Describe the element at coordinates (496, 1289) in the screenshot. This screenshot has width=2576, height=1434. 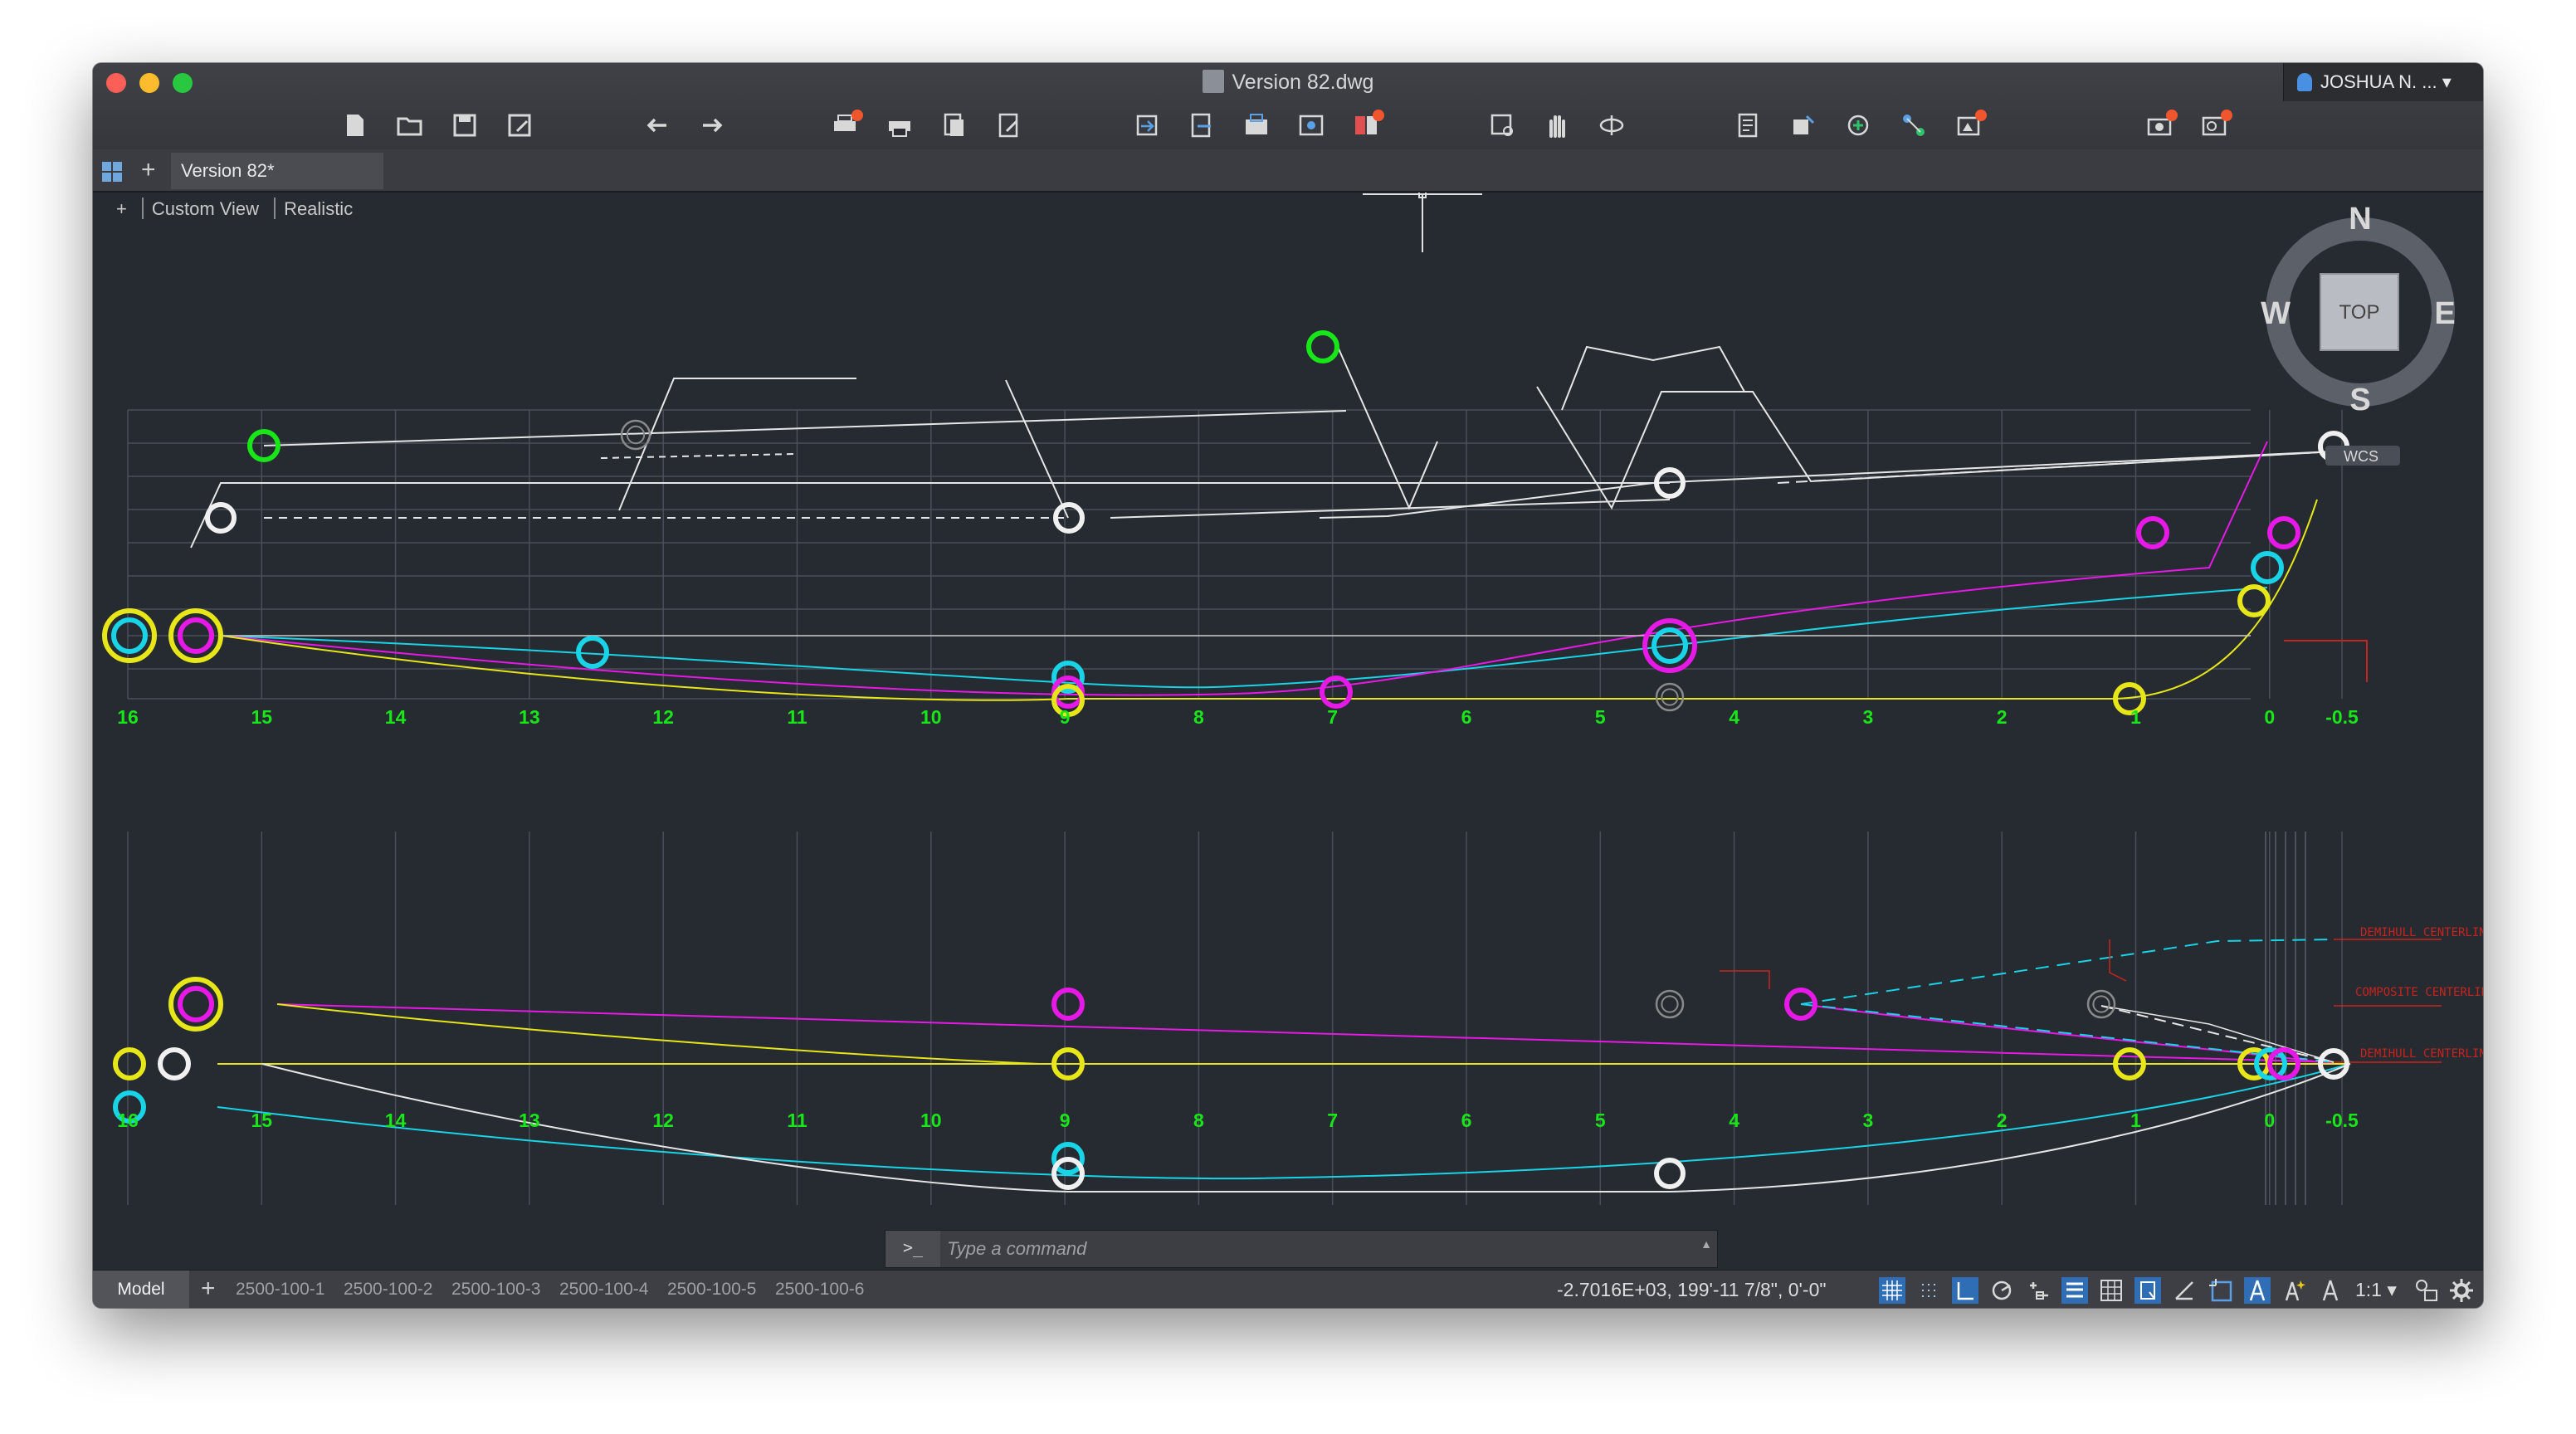
I see `layout-tab: 2500-100-3` at that location.